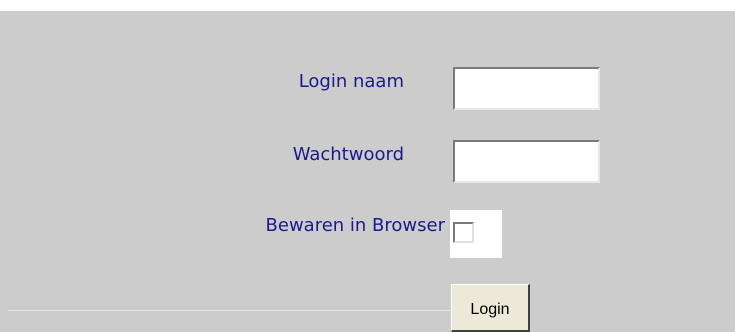 This screenshot has width=735, height=332. Describe the element at coordinates (229, 310) in the screenshot. I see `divider` at that location.